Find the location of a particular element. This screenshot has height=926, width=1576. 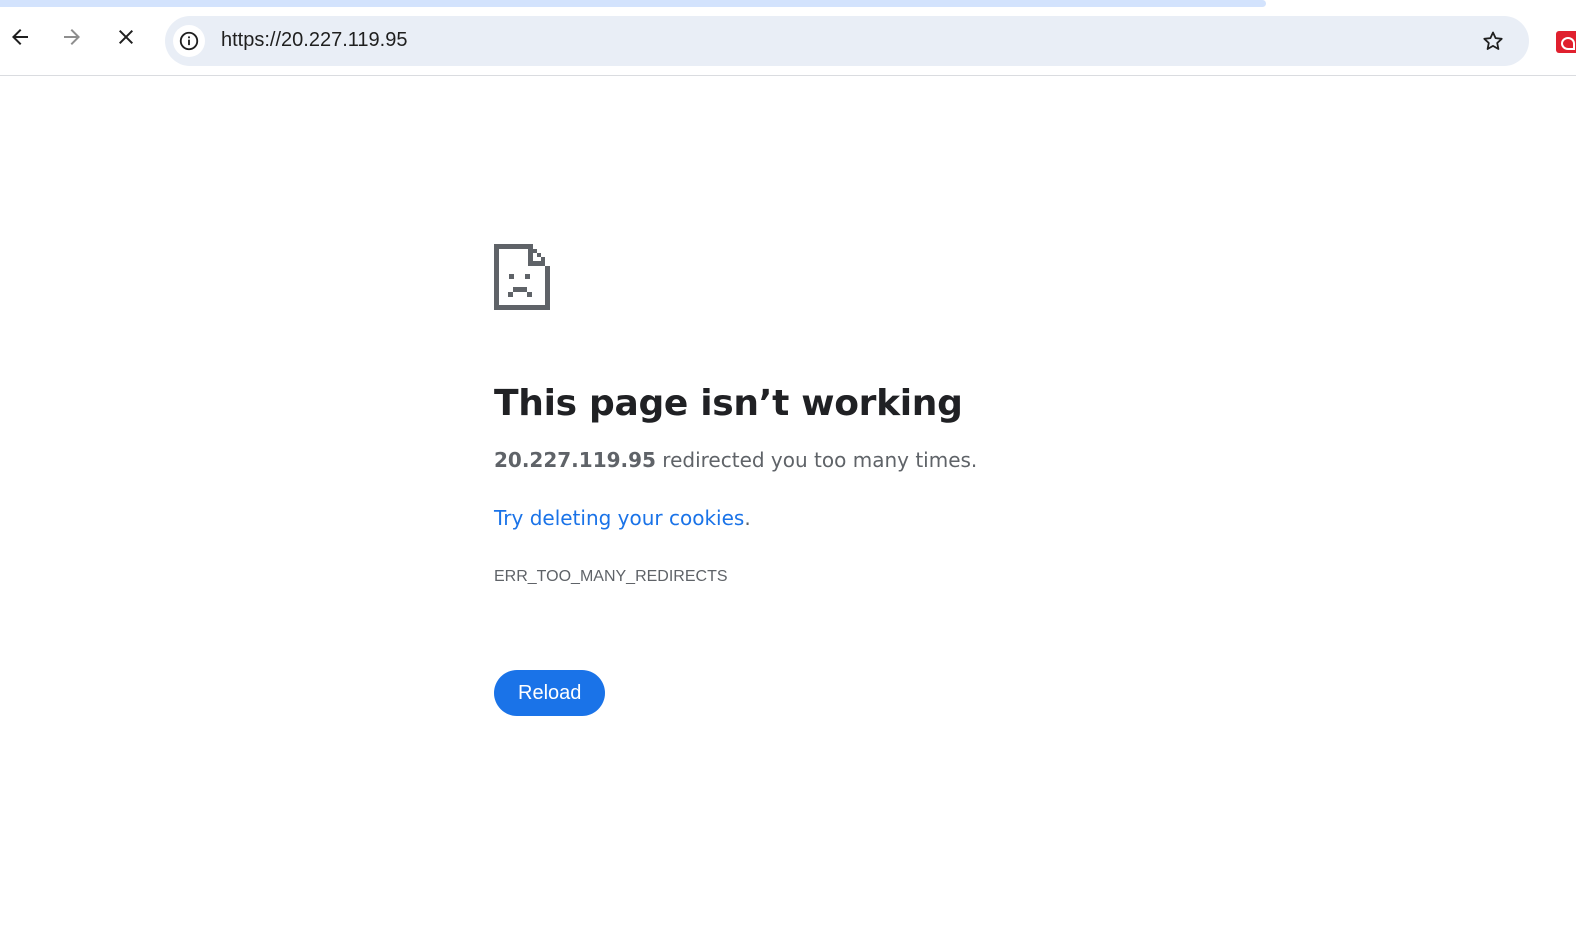

error-headline: This page isn’t working is located at coordinates (728, 403).